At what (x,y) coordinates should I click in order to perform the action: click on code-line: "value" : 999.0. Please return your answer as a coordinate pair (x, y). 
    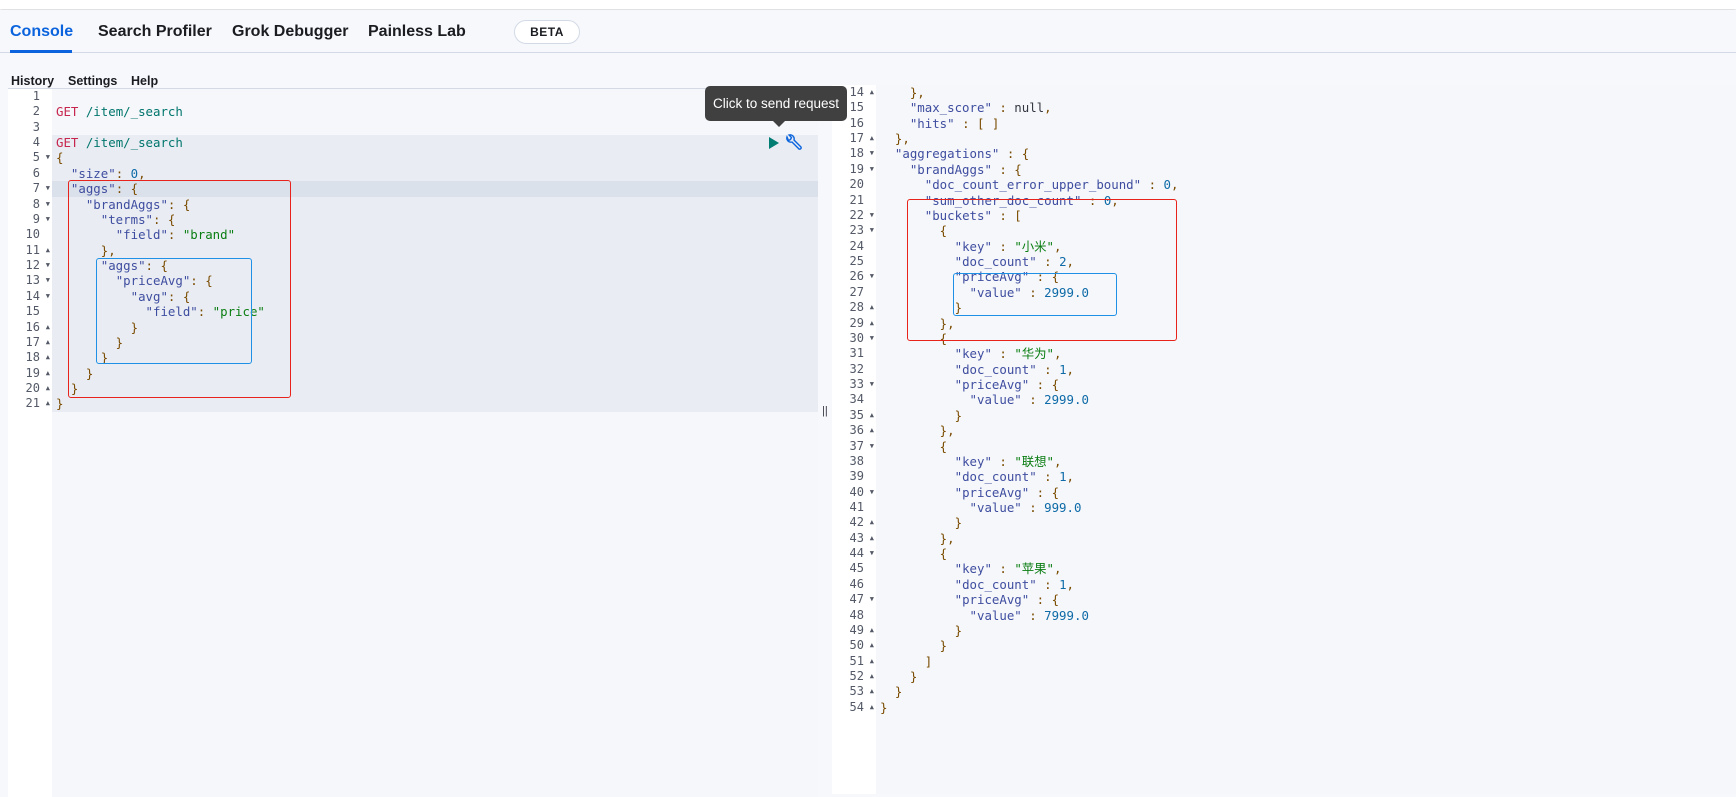
    Looking at the image, I should click on (981, 507).